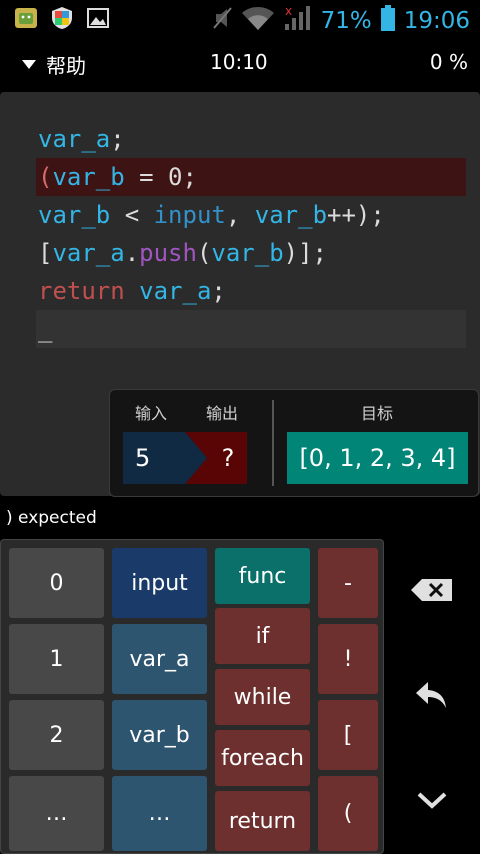 The height and width of the screenshot is (854, 480). Describe the element at coordinates (56, 583) in the screenshot. I see `key-0: 0` at that location.